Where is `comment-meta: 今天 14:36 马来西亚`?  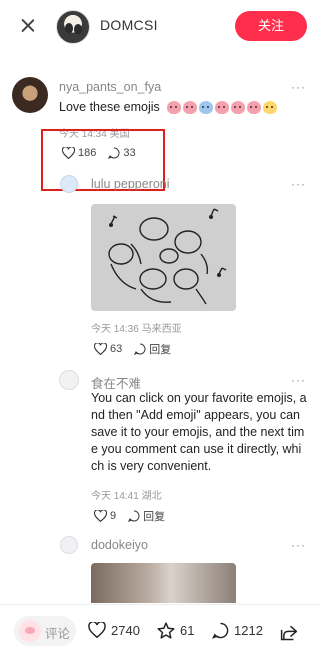
comment-meta: 今天 14:36 马来西亚 is located at coordinates (136, 327).